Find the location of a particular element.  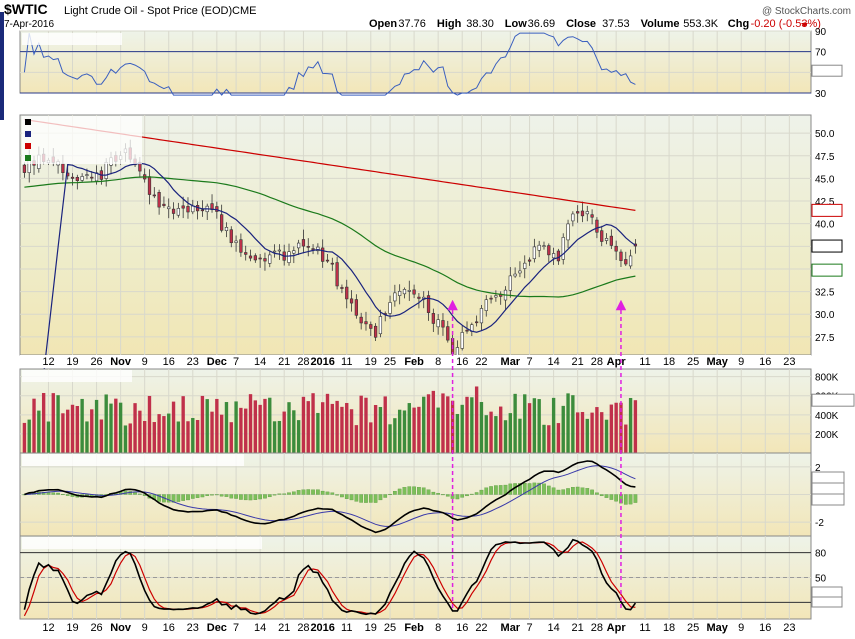

x-tick-label: Mar is located at coordinates (511, 362).